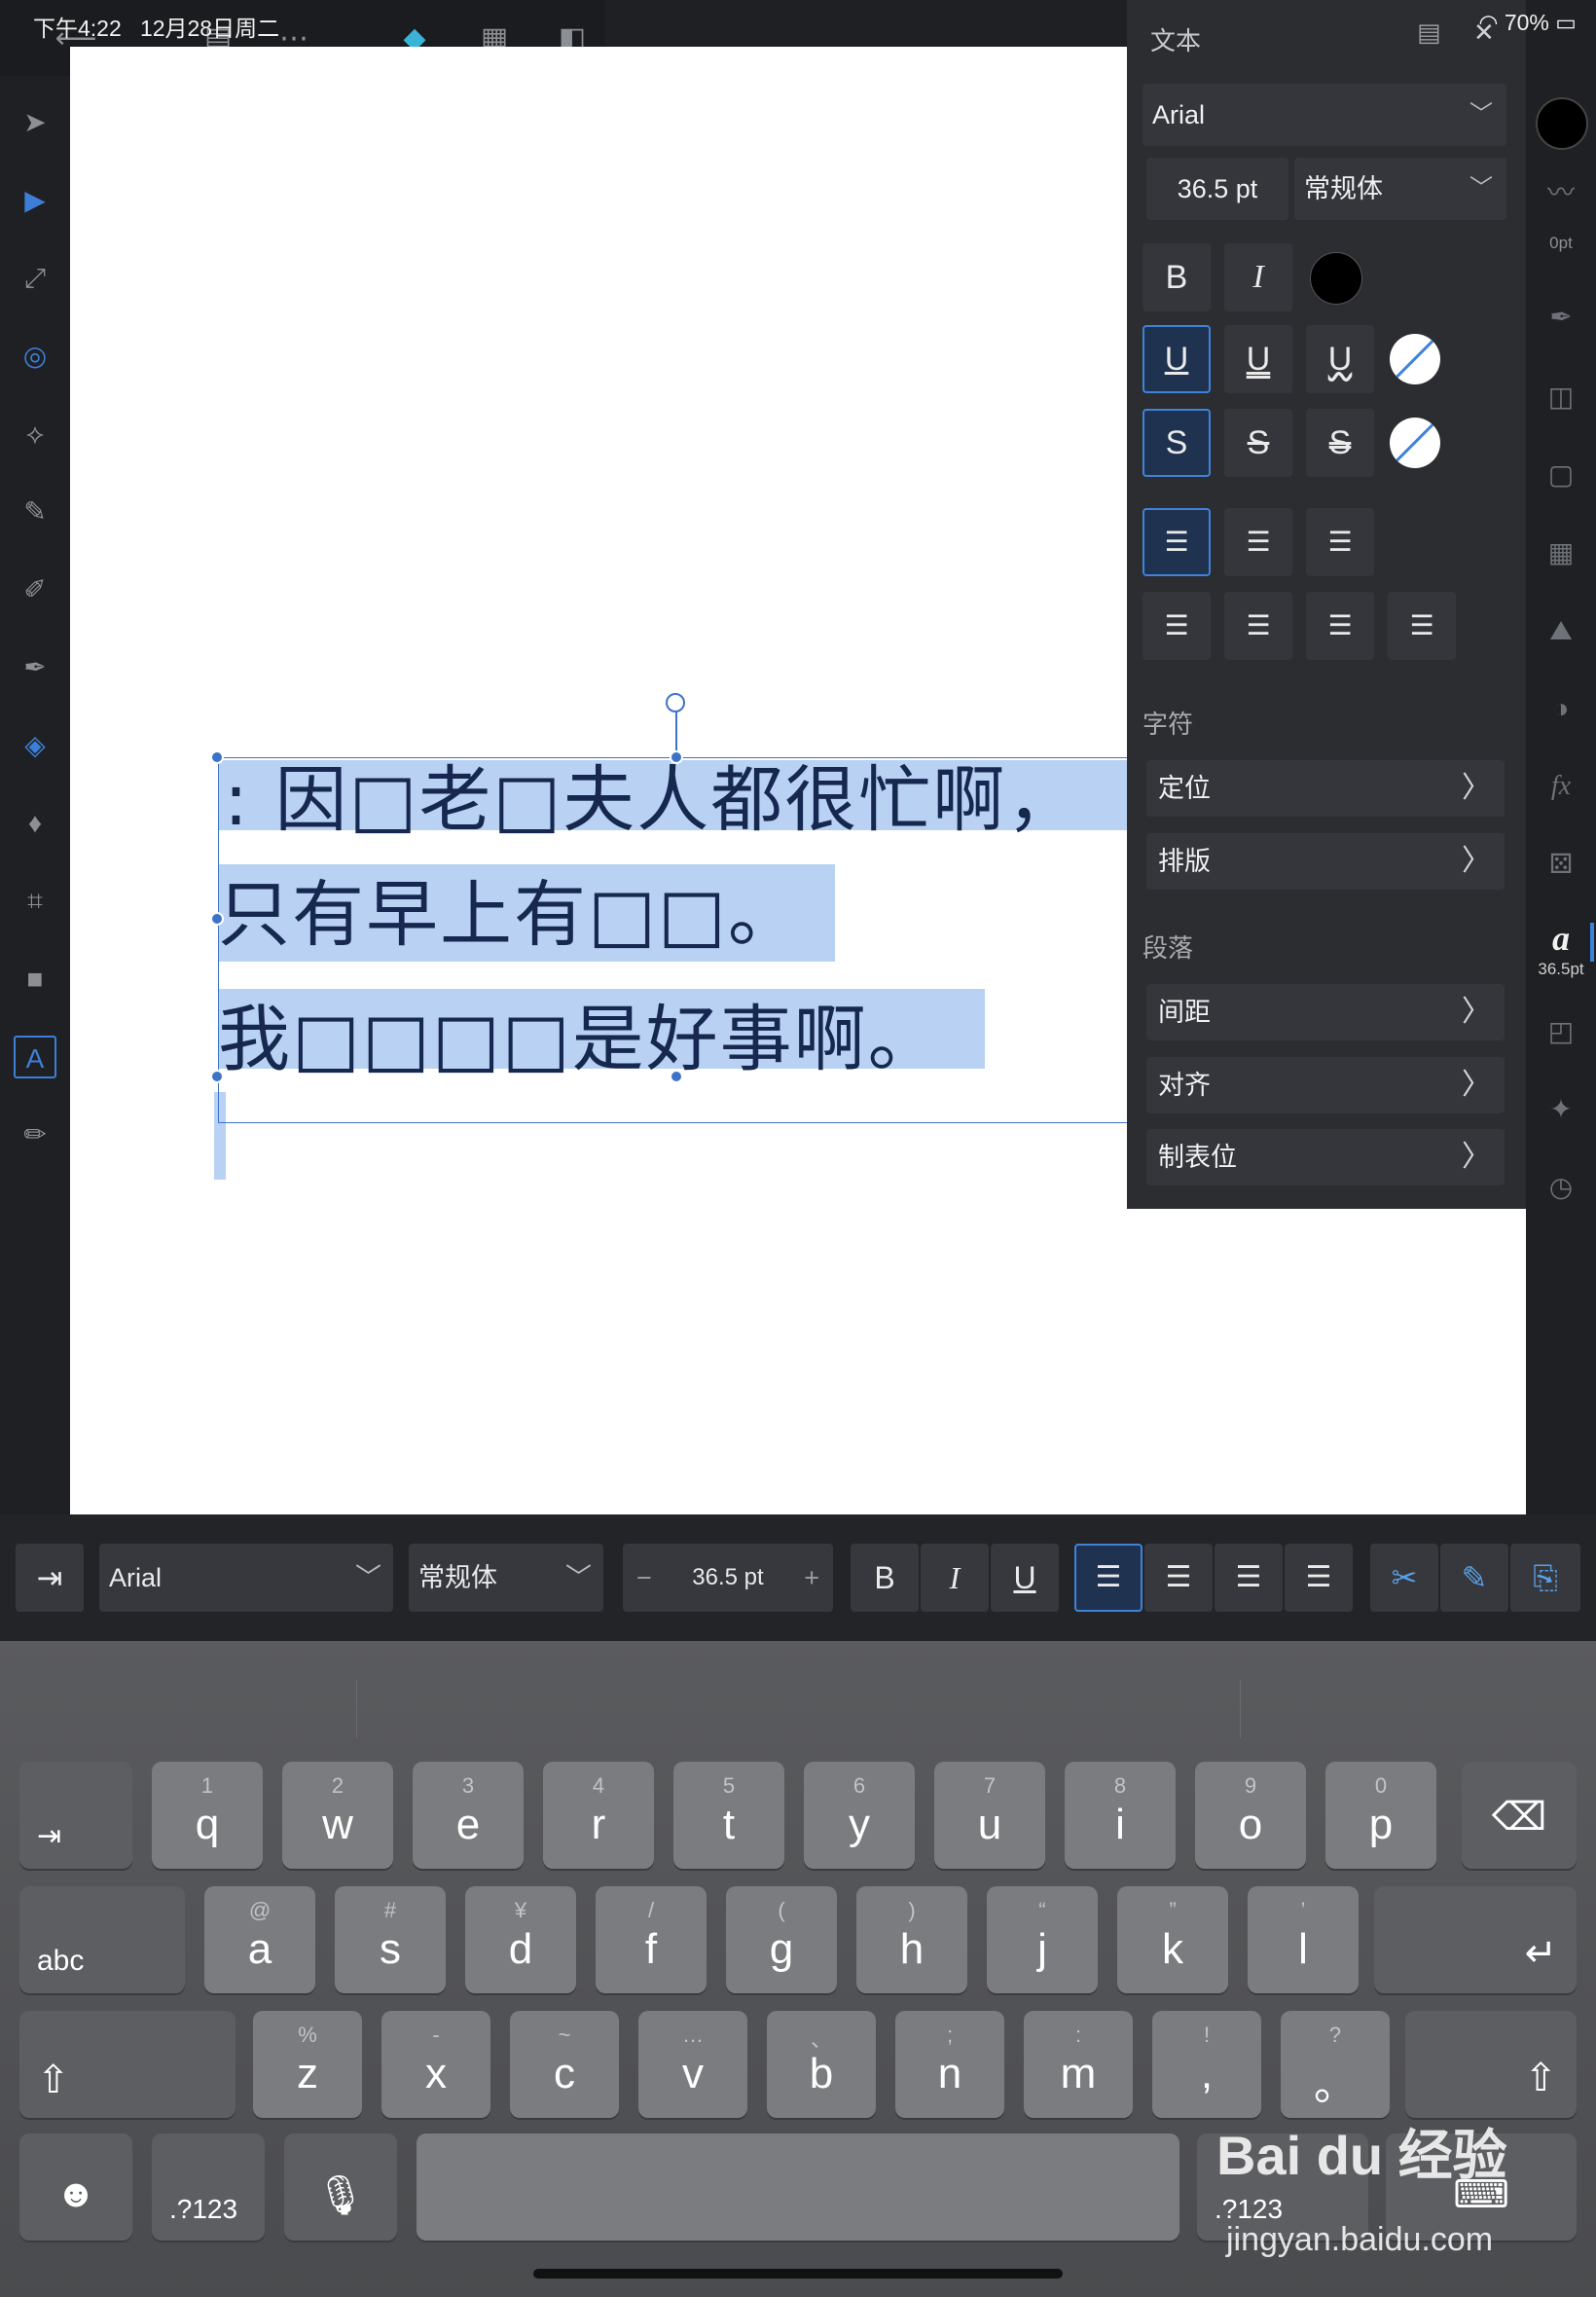 The image size is (1596, 2297). I want to click on key-h: ) h, so click(911, 1939).